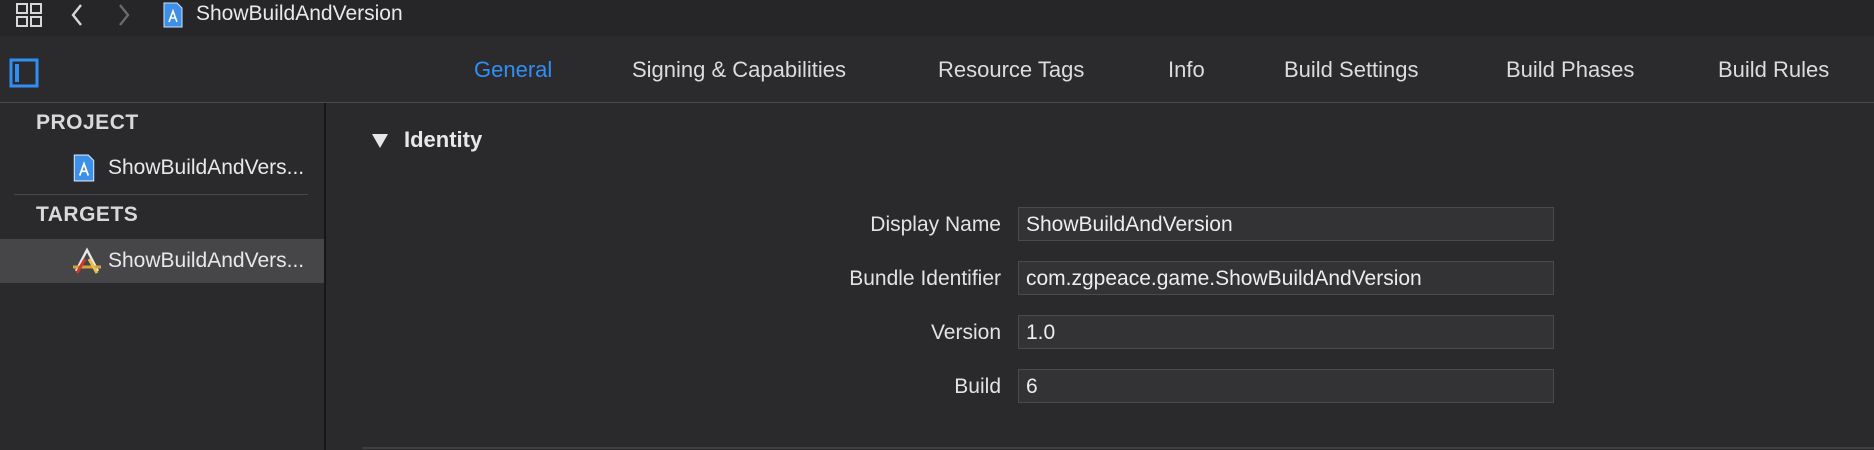  What do you see at coordinates (925, 278) in the screenshot?
I see `bundle-identifier-label: Bundle Identifier` at bounding box center [925, 278].